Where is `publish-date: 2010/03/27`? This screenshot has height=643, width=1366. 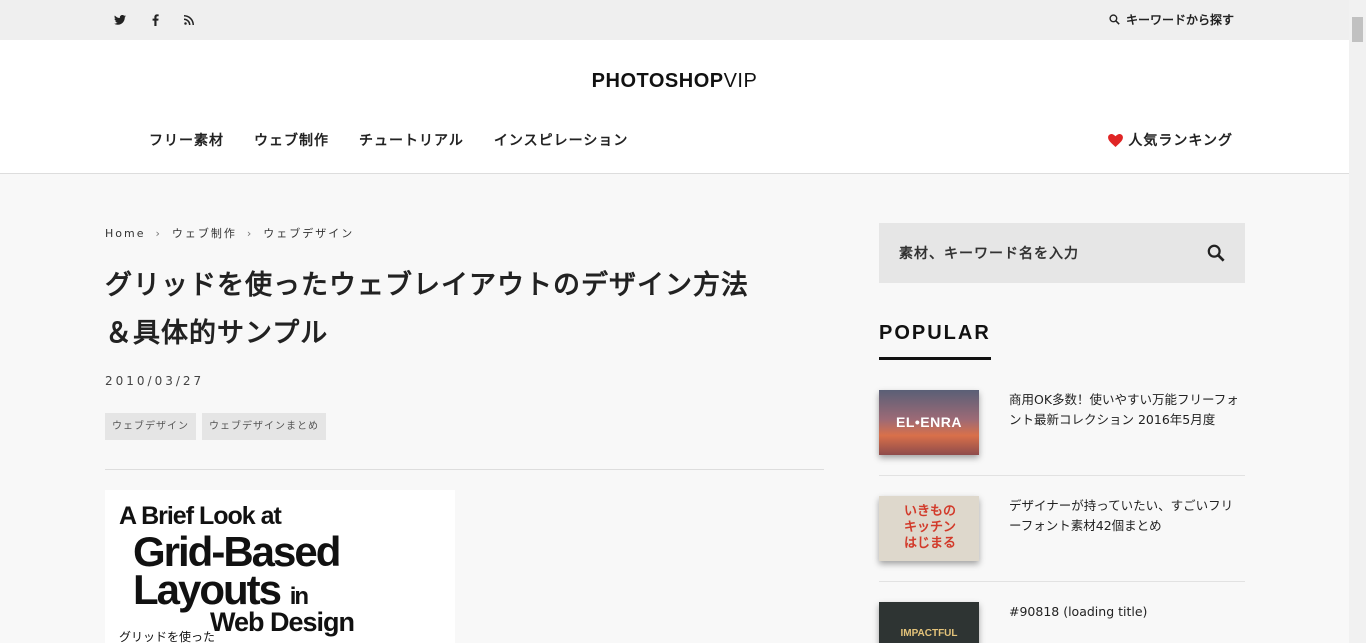 publish-date: 2010/03/27 is located at coordinates (155, 381).